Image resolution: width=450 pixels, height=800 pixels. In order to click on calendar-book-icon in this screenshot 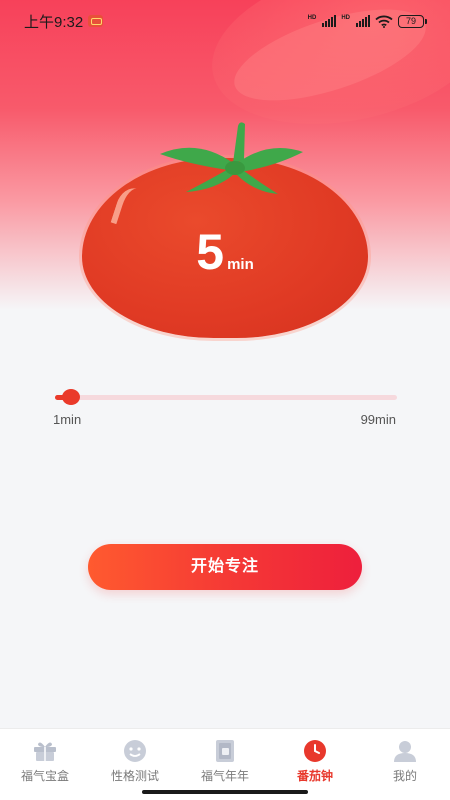, I will do `click(225, 751)`.